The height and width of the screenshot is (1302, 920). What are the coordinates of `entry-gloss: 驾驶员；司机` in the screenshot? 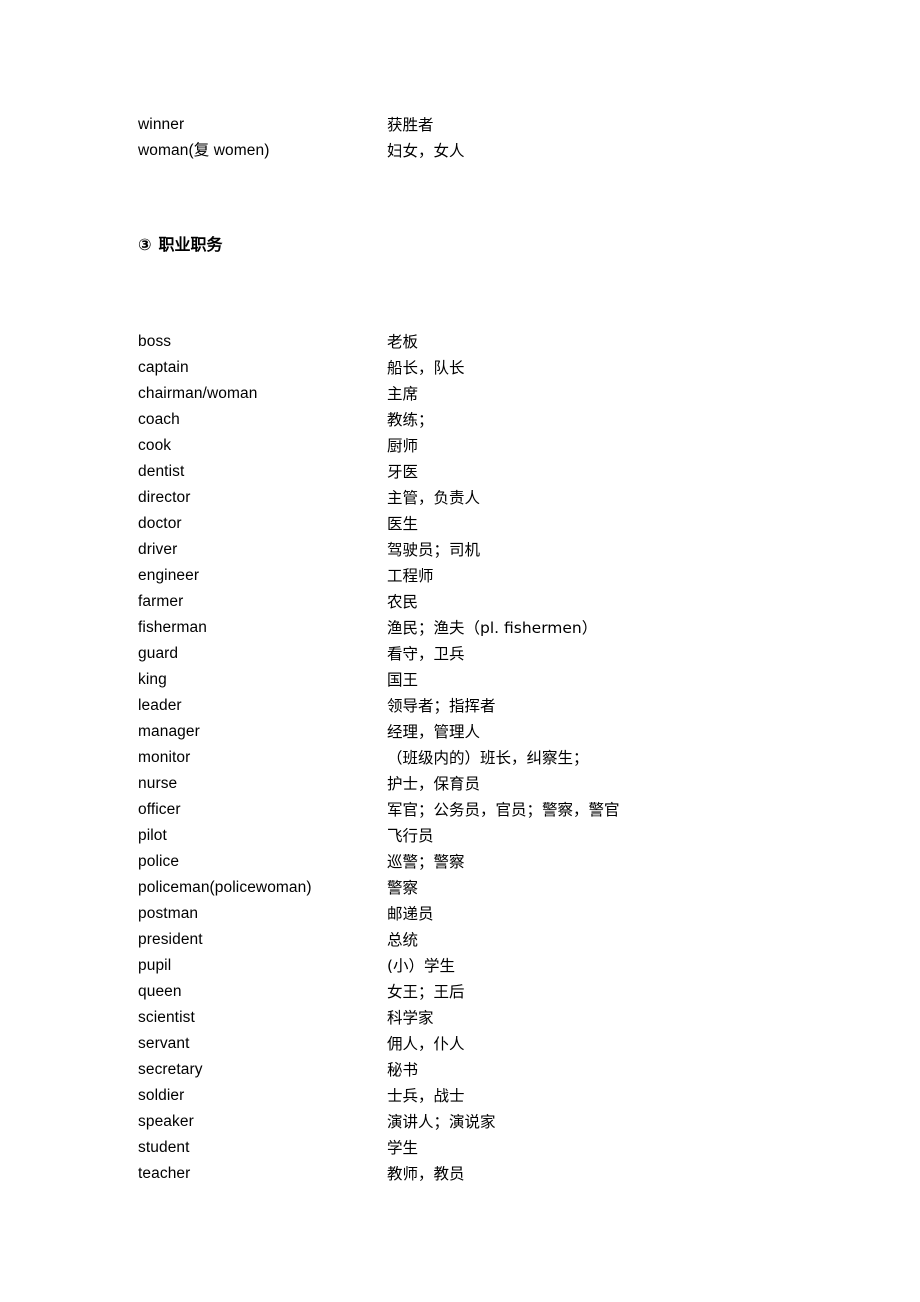 It's located at (434, 550).